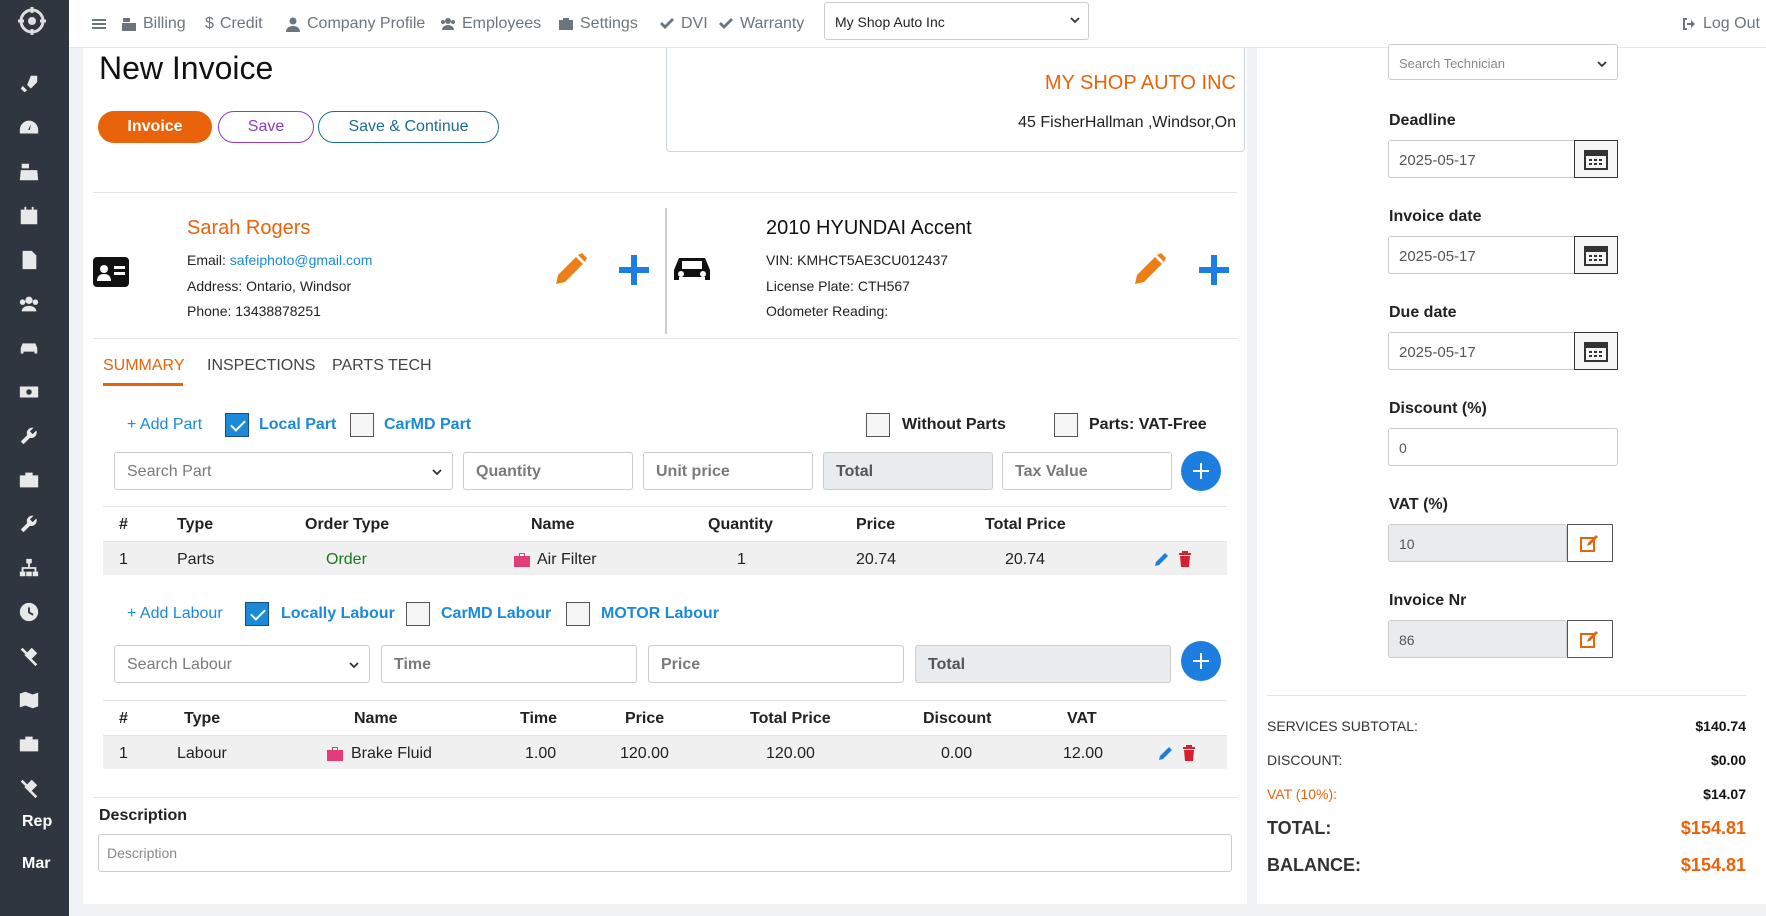 The height and width of the screenshot is (916, 1766). Describe the element at coordinates (29, 568) in the screenshot. I see `sitemap-icon` at that location.